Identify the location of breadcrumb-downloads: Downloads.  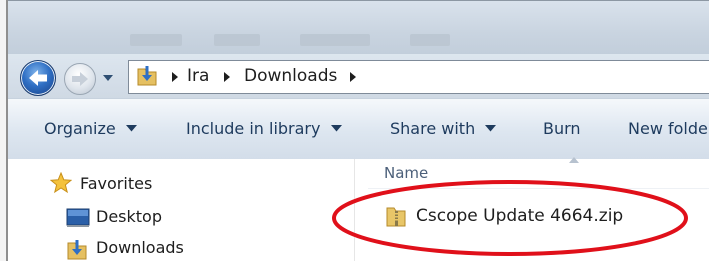
(290, 76).